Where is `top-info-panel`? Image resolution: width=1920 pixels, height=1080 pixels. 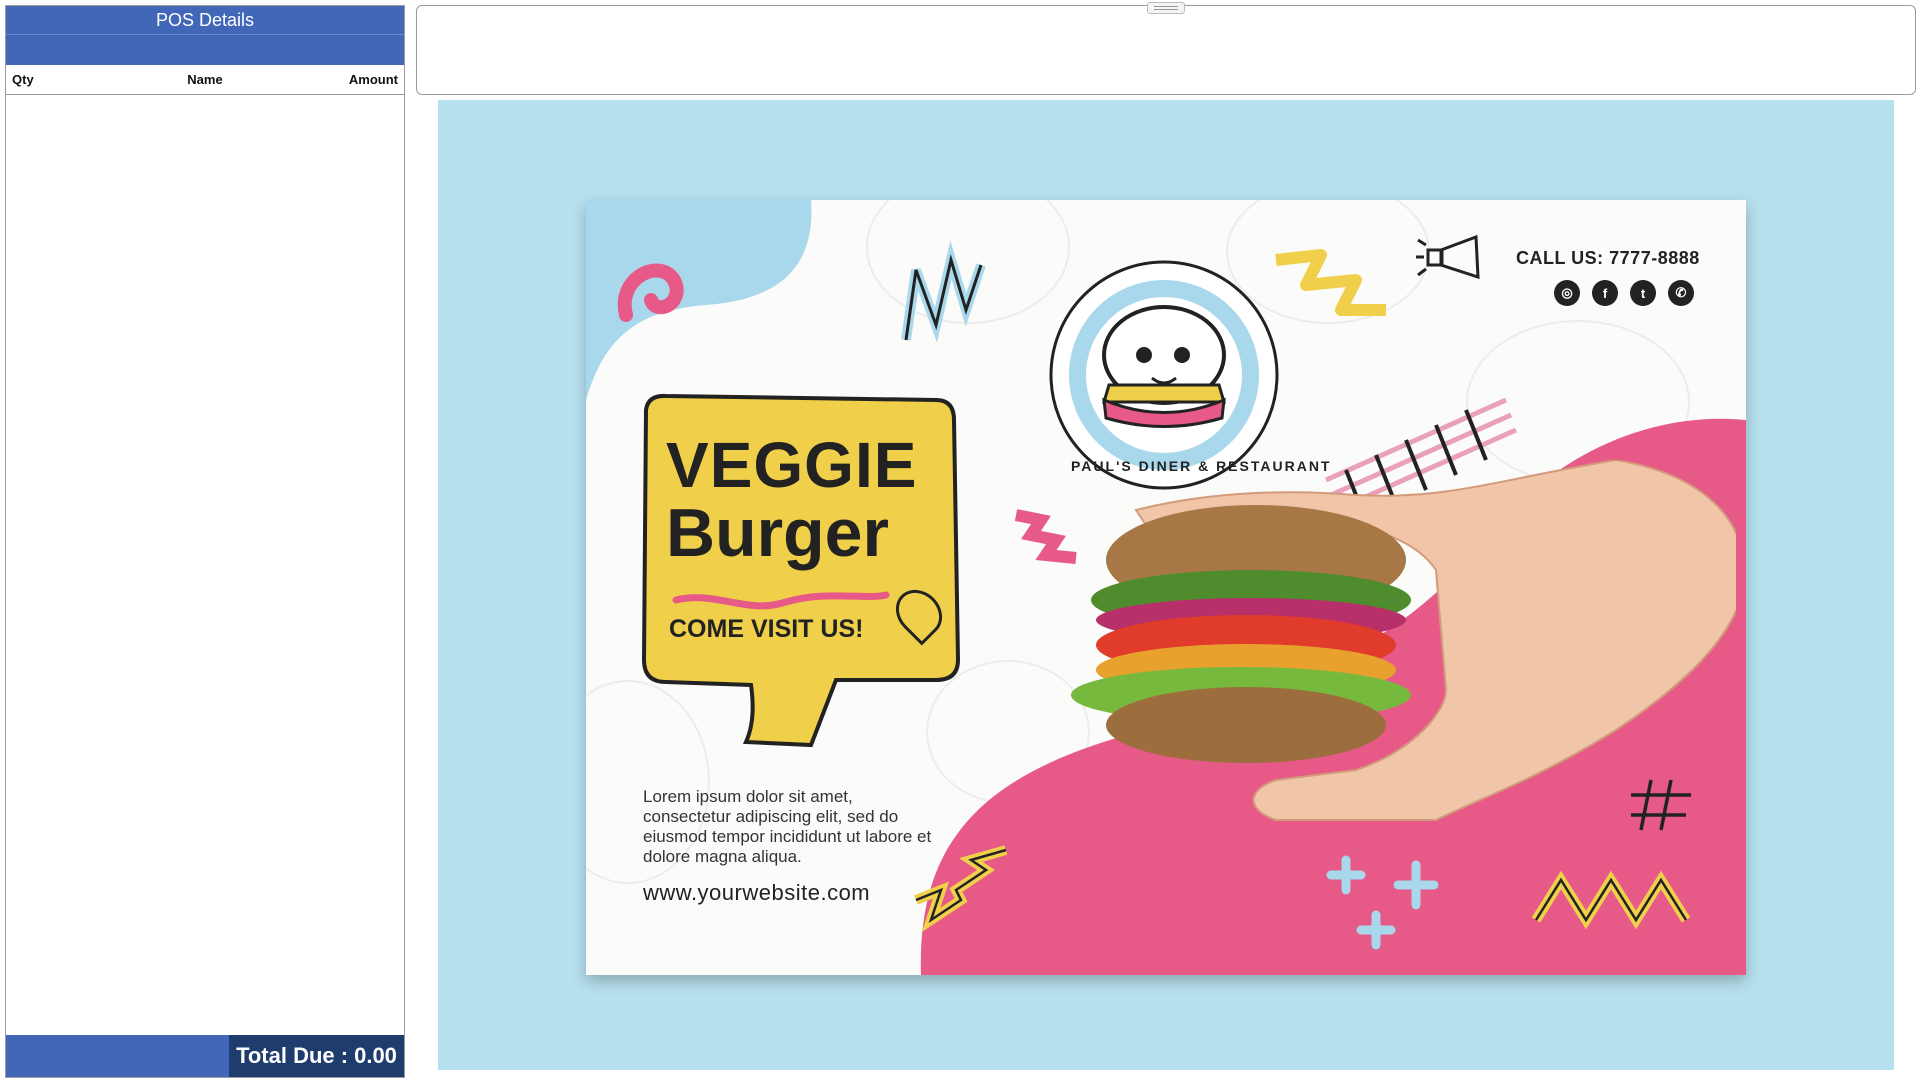
top-info-panel is located at coordinates (1166, 48).